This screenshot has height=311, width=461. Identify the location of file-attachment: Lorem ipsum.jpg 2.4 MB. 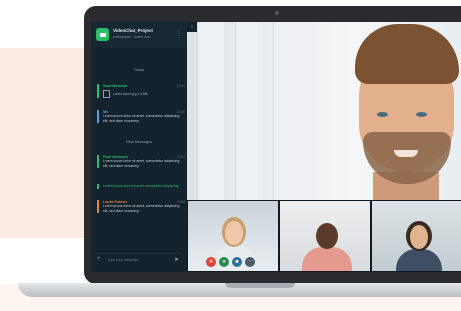
(144, 94).